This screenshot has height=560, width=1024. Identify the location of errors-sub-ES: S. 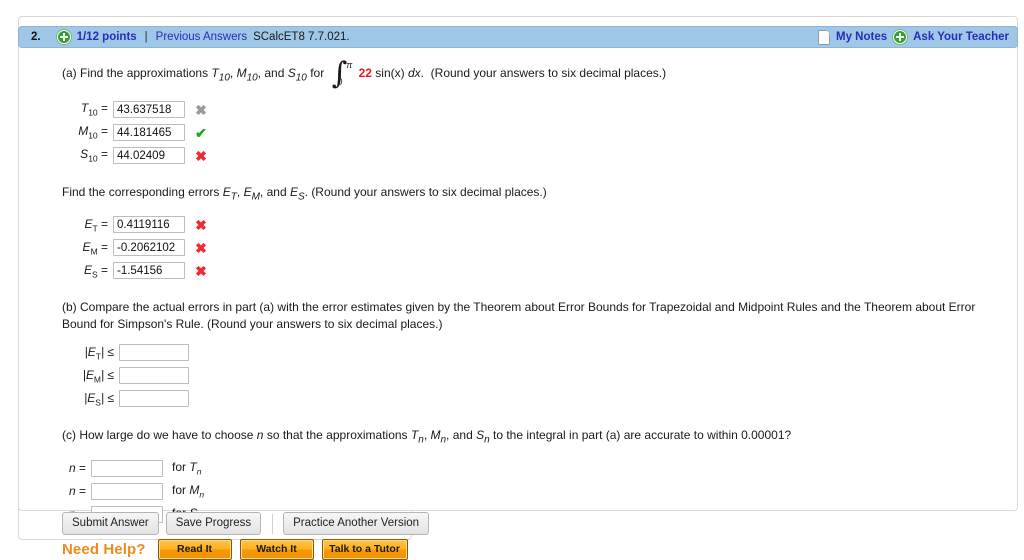
(301, 197).